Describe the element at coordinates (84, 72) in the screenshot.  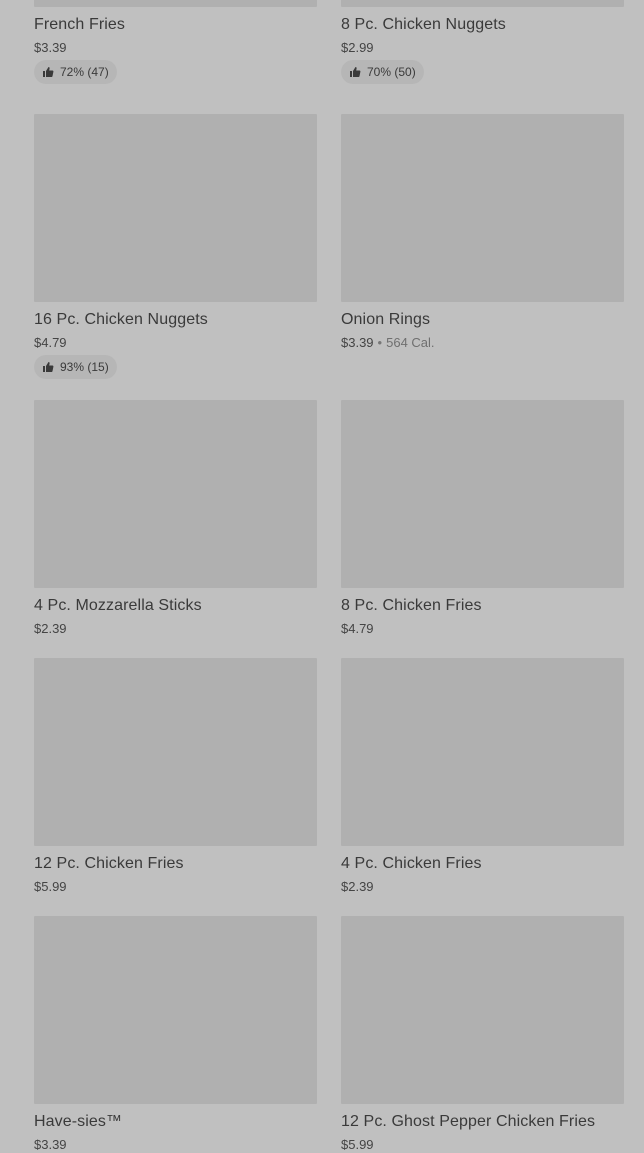
I see `rating-text: 72% (47)` at that location.